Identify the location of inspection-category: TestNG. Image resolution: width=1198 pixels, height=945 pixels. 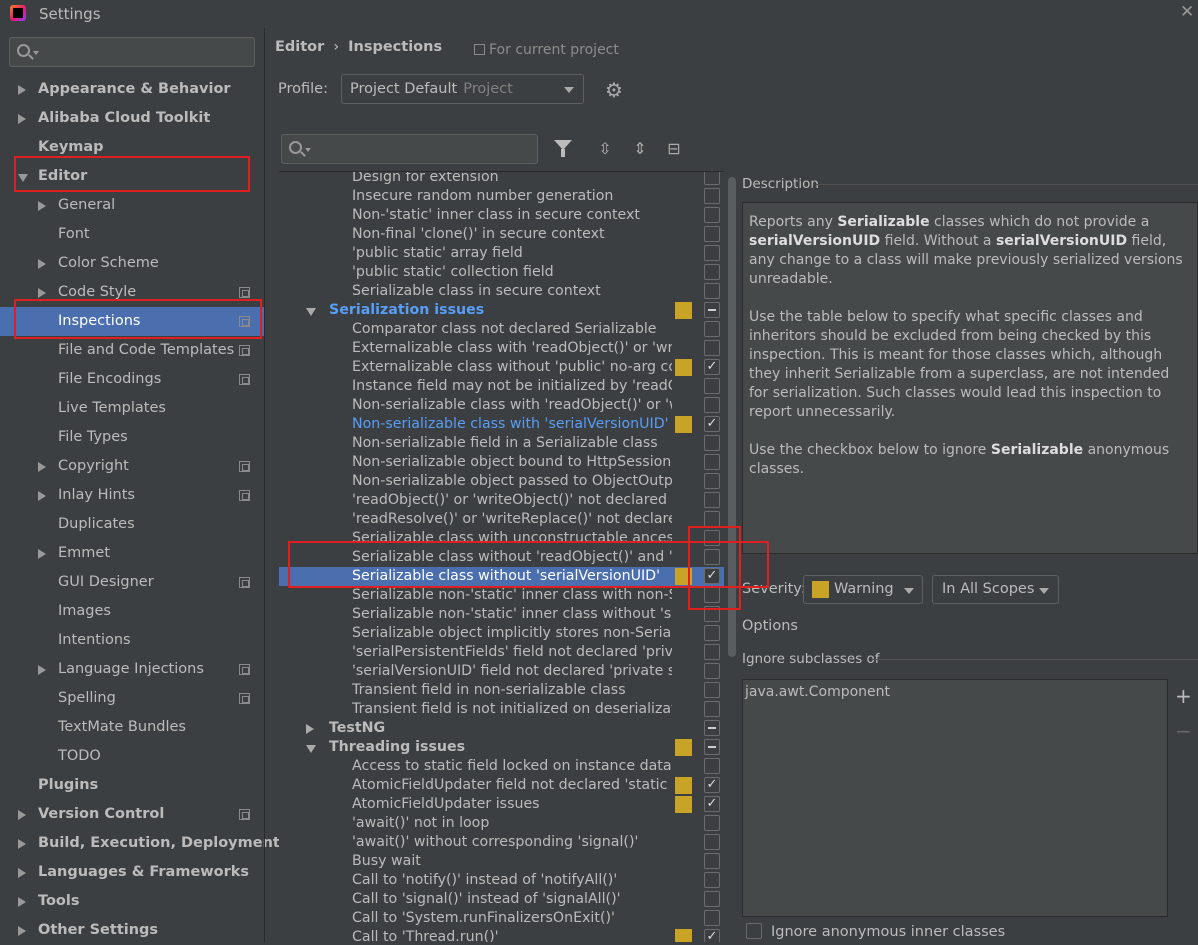
(501, 728).